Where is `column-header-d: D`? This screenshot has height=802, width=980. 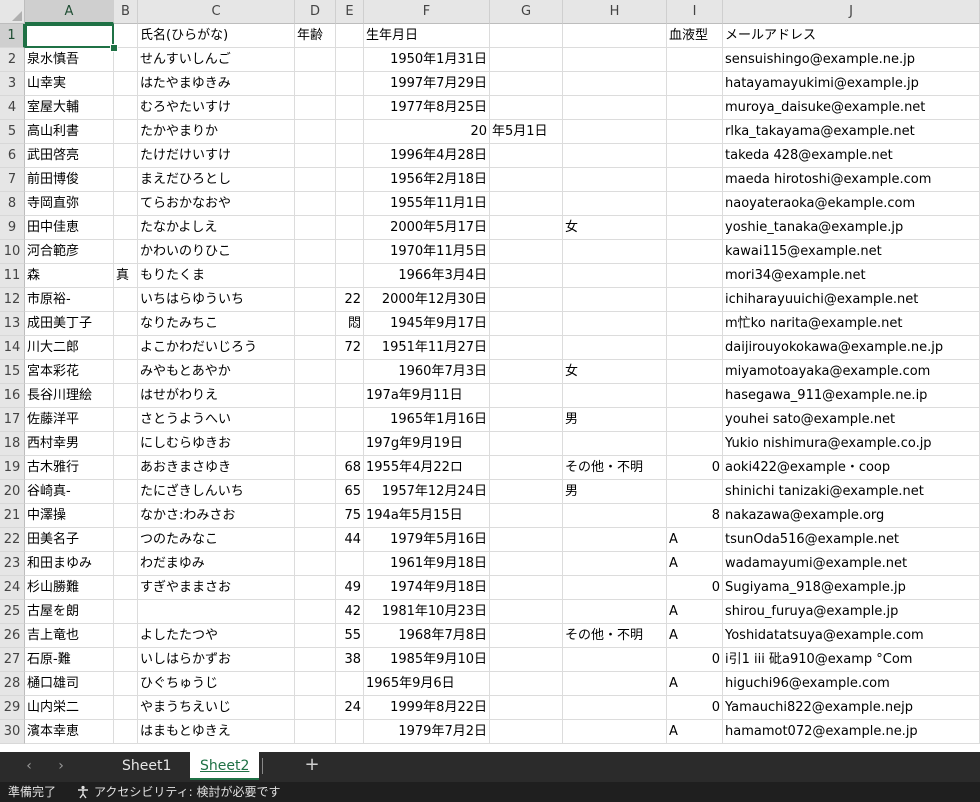 column-header-d: D is located at coordinates (315, 12).